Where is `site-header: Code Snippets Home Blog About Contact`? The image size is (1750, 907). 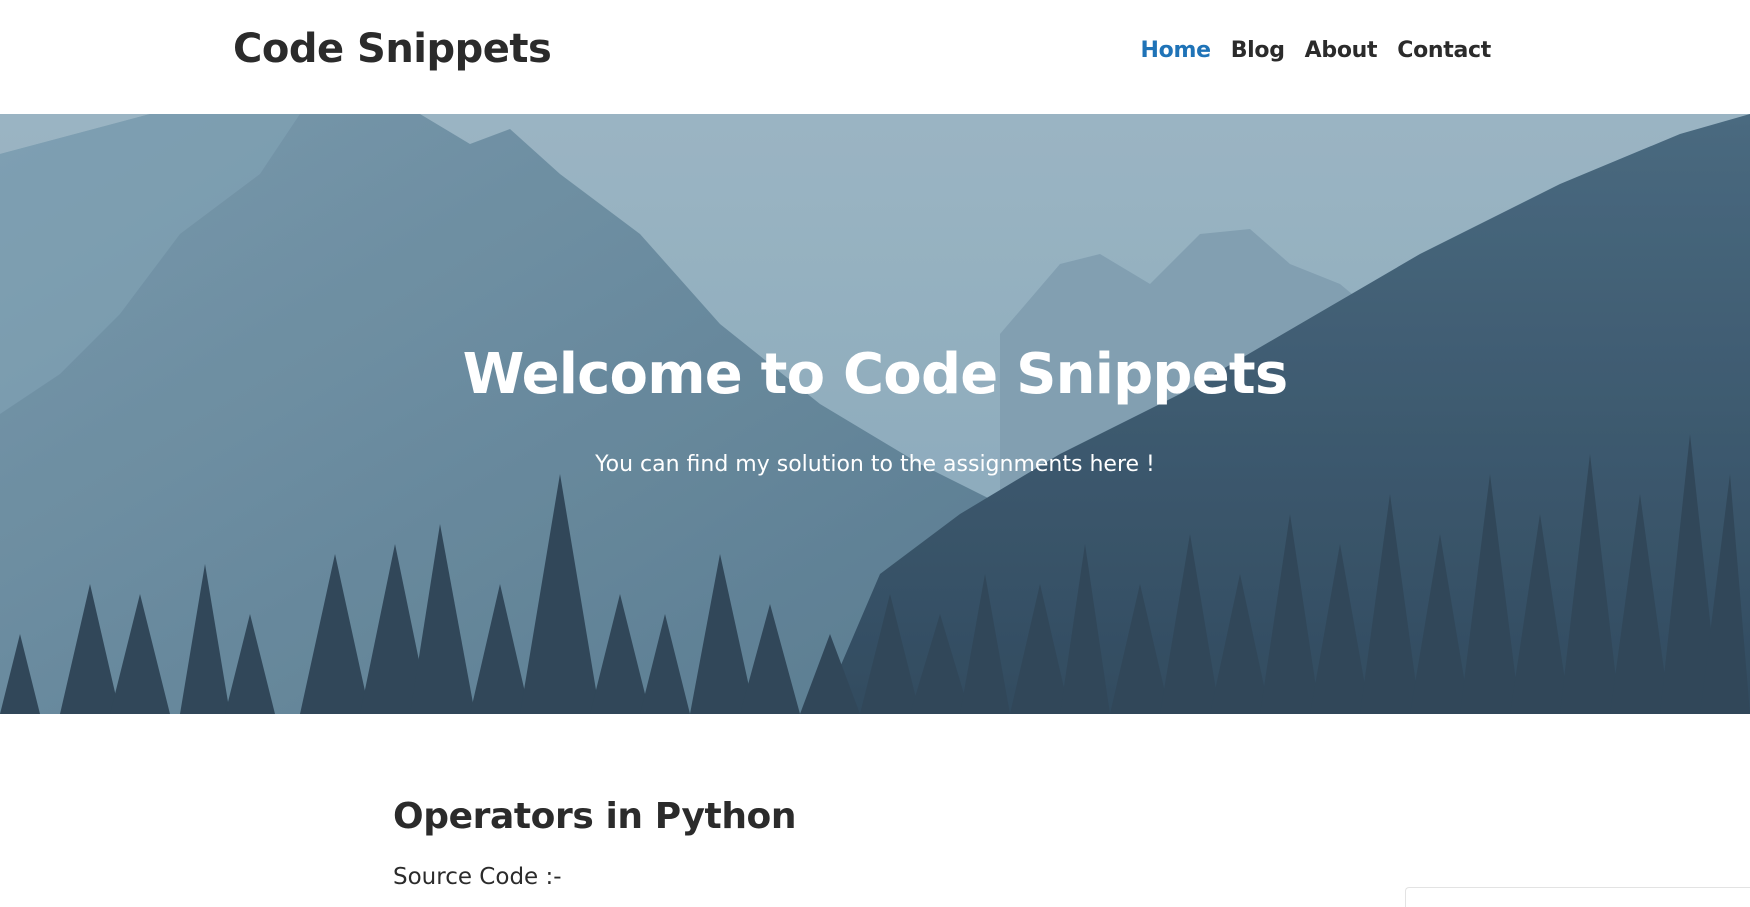
site-header: Code Snippets Home Blog About Contact is located at coordinates (875, 57).